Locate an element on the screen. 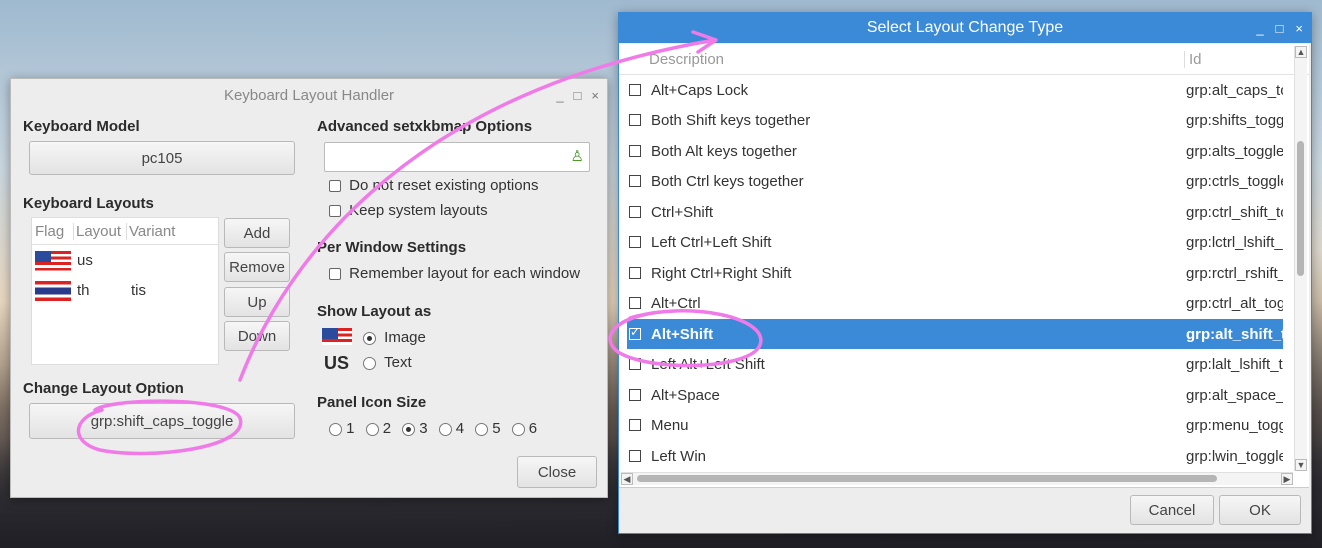 This screenshot has width=1322, height=548. change-layout-heading: Change Layout Option is located at coordinates (103, 388).